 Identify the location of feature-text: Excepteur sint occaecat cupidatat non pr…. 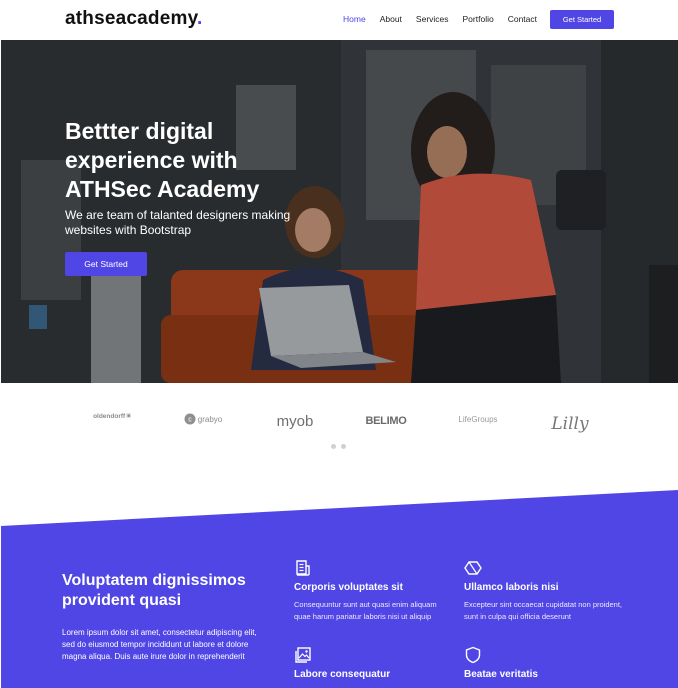
(543, 610).